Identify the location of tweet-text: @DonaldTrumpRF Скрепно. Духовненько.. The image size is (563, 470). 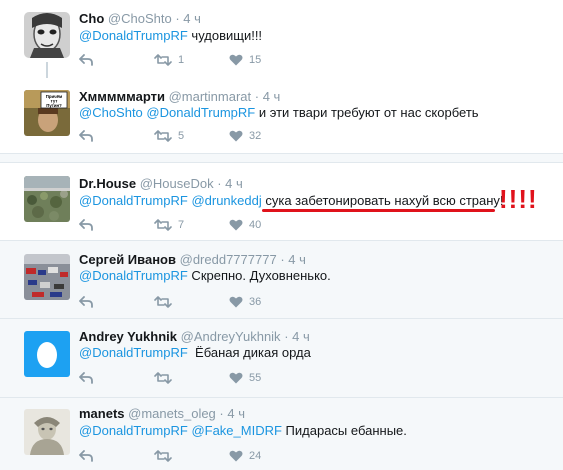
(205, 276).